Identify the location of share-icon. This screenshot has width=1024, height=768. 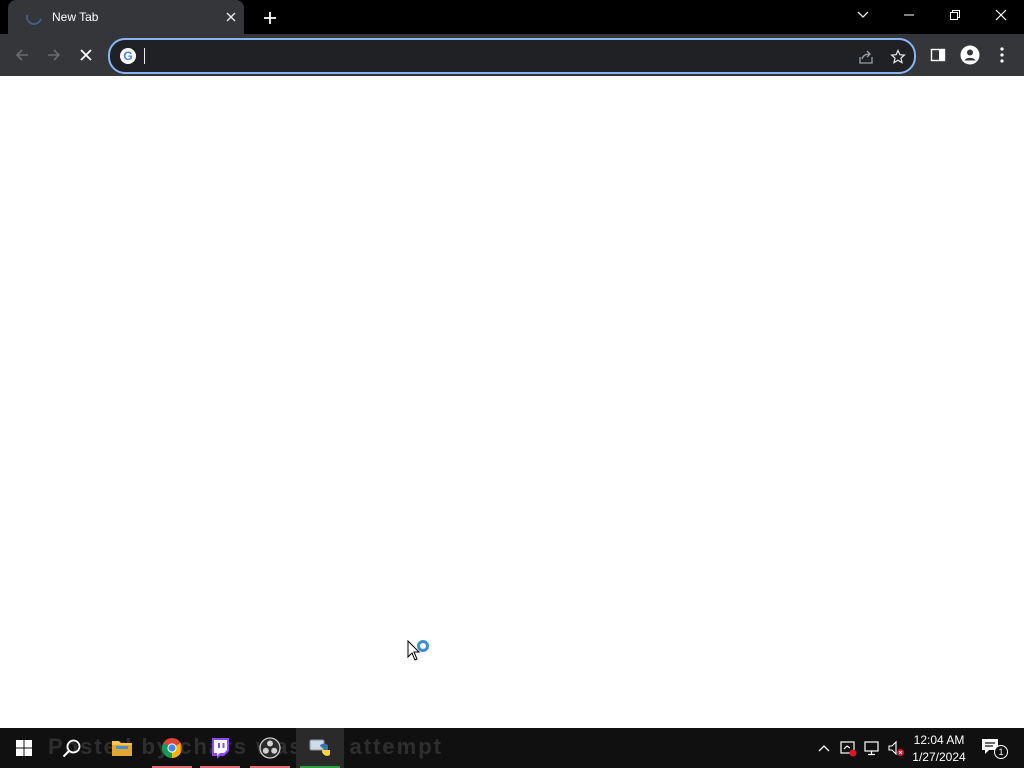
(866, 57).